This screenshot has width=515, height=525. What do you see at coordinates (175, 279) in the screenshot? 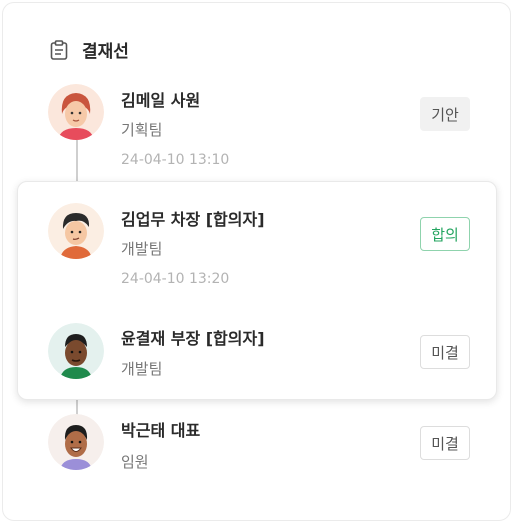
I see `approval-time: 24-04-10 13:20` at bounding box center [175, 279].